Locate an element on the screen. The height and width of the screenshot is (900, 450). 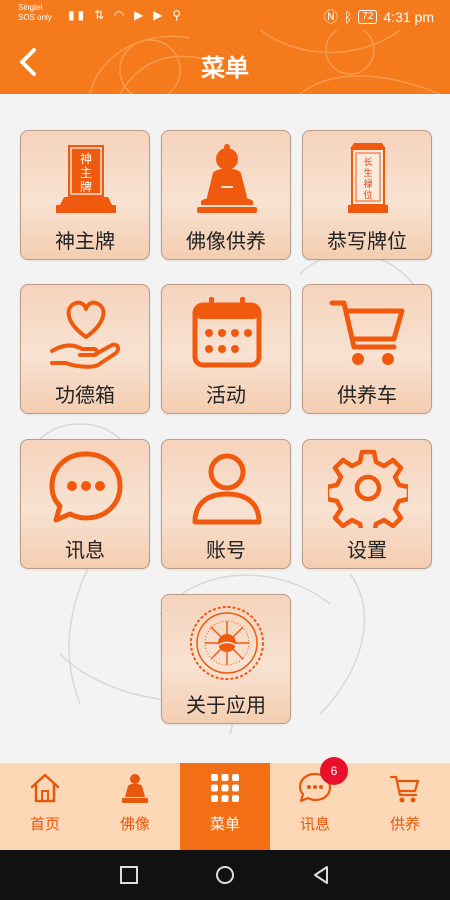
bottom-navigation: 首页 佛像 菜单 6 讯息 供养 is located at coordinates (225, 803).